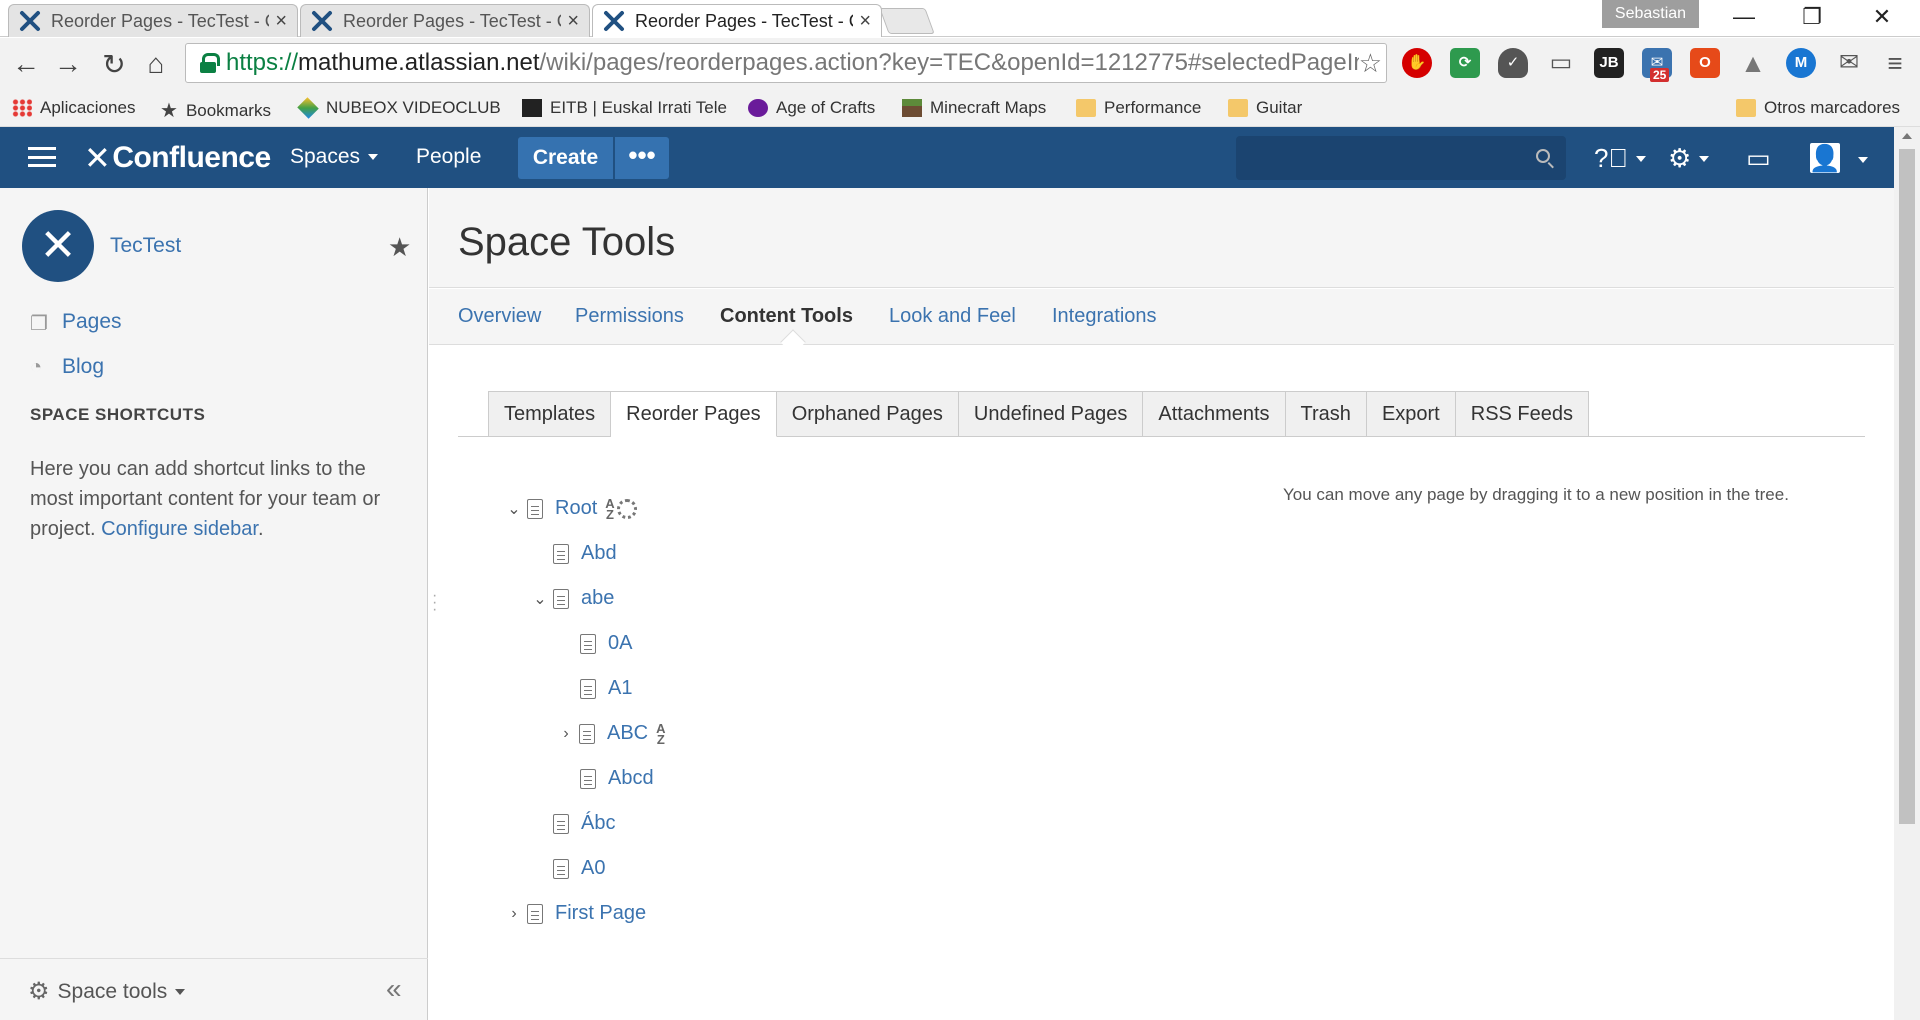  Describe the element at coordinates (974, 108) in the screenshot. I see `bookmark-minecraft-maps: Minecraft Maps` at that location.